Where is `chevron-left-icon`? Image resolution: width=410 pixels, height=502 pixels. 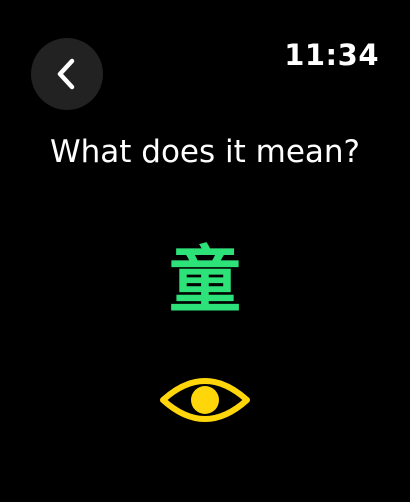
chevron-left-icon is located at coordinates (66, 74).